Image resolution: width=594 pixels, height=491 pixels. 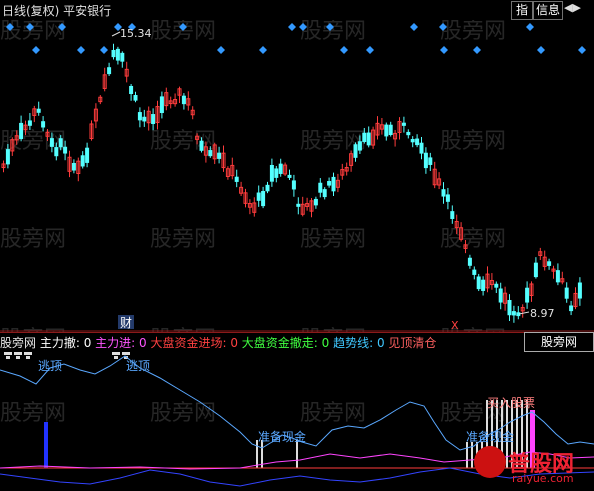 I want to click on site-brand: 普股网 raiyue.com, so click(x=533, y=466).